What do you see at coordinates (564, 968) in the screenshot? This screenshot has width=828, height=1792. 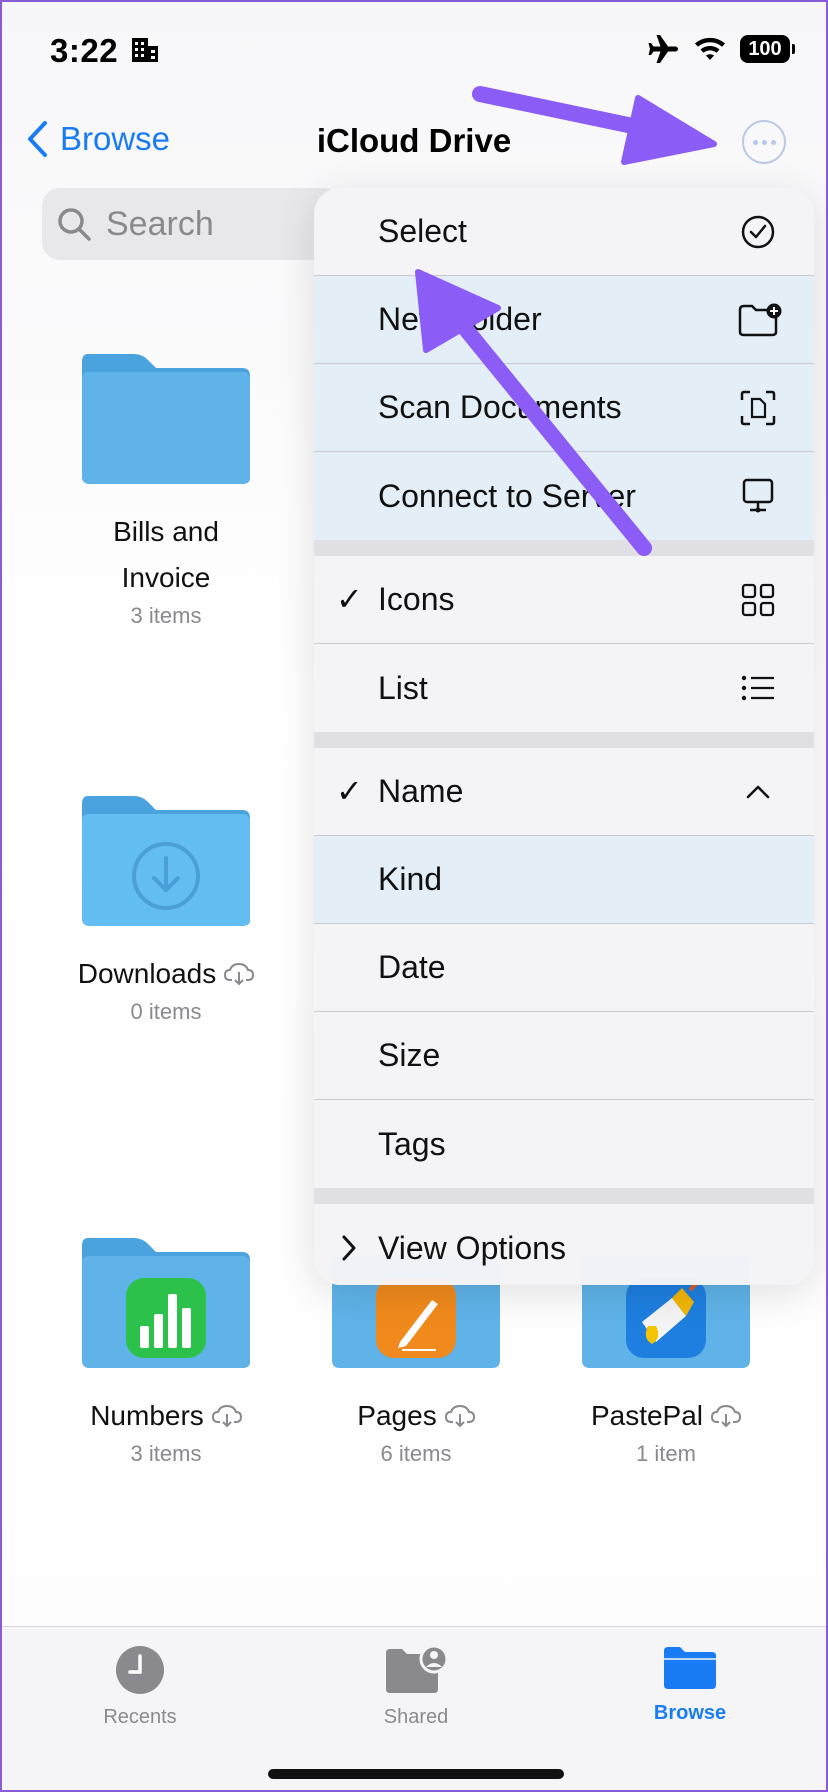 I see `menu-item-sort-date: Date` at bounding box center [564, 968].